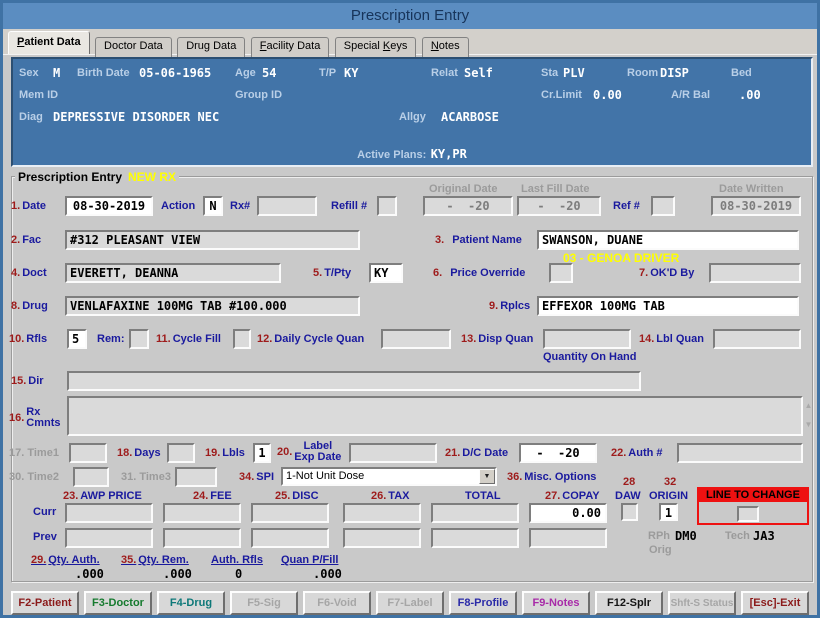 The width and height of the screenshot is (820, 618). I want to click on fac-field: #312 PLEASANT VIEW, so click(212, 240).